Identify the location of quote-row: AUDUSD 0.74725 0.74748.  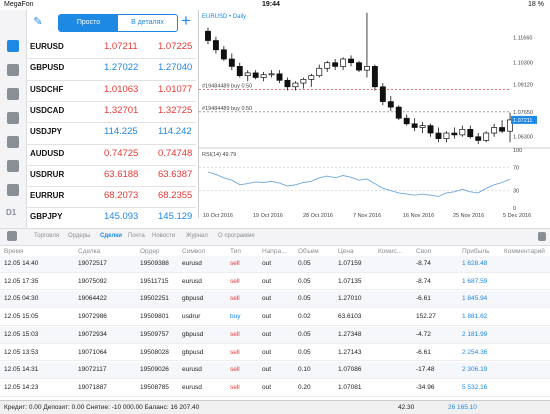
(111, 154).